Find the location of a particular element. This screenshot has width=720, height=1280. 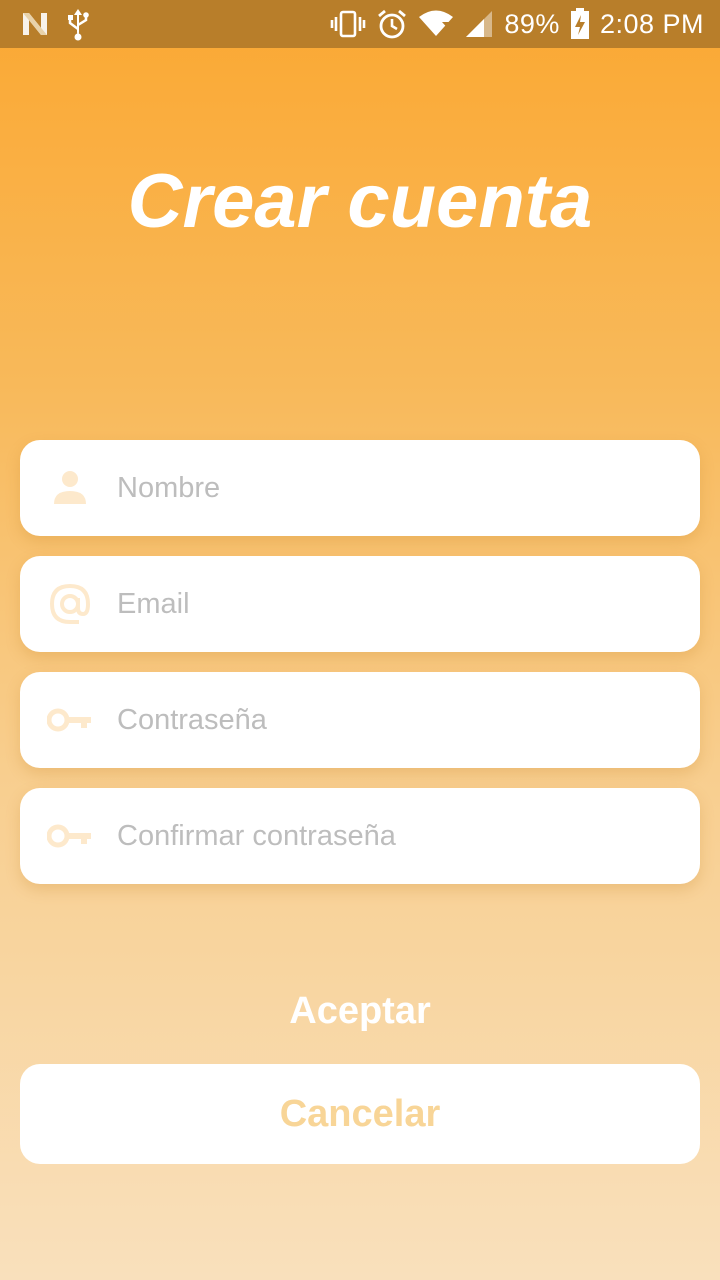

battery-percent: 89% is located at coordinates (532, 23).